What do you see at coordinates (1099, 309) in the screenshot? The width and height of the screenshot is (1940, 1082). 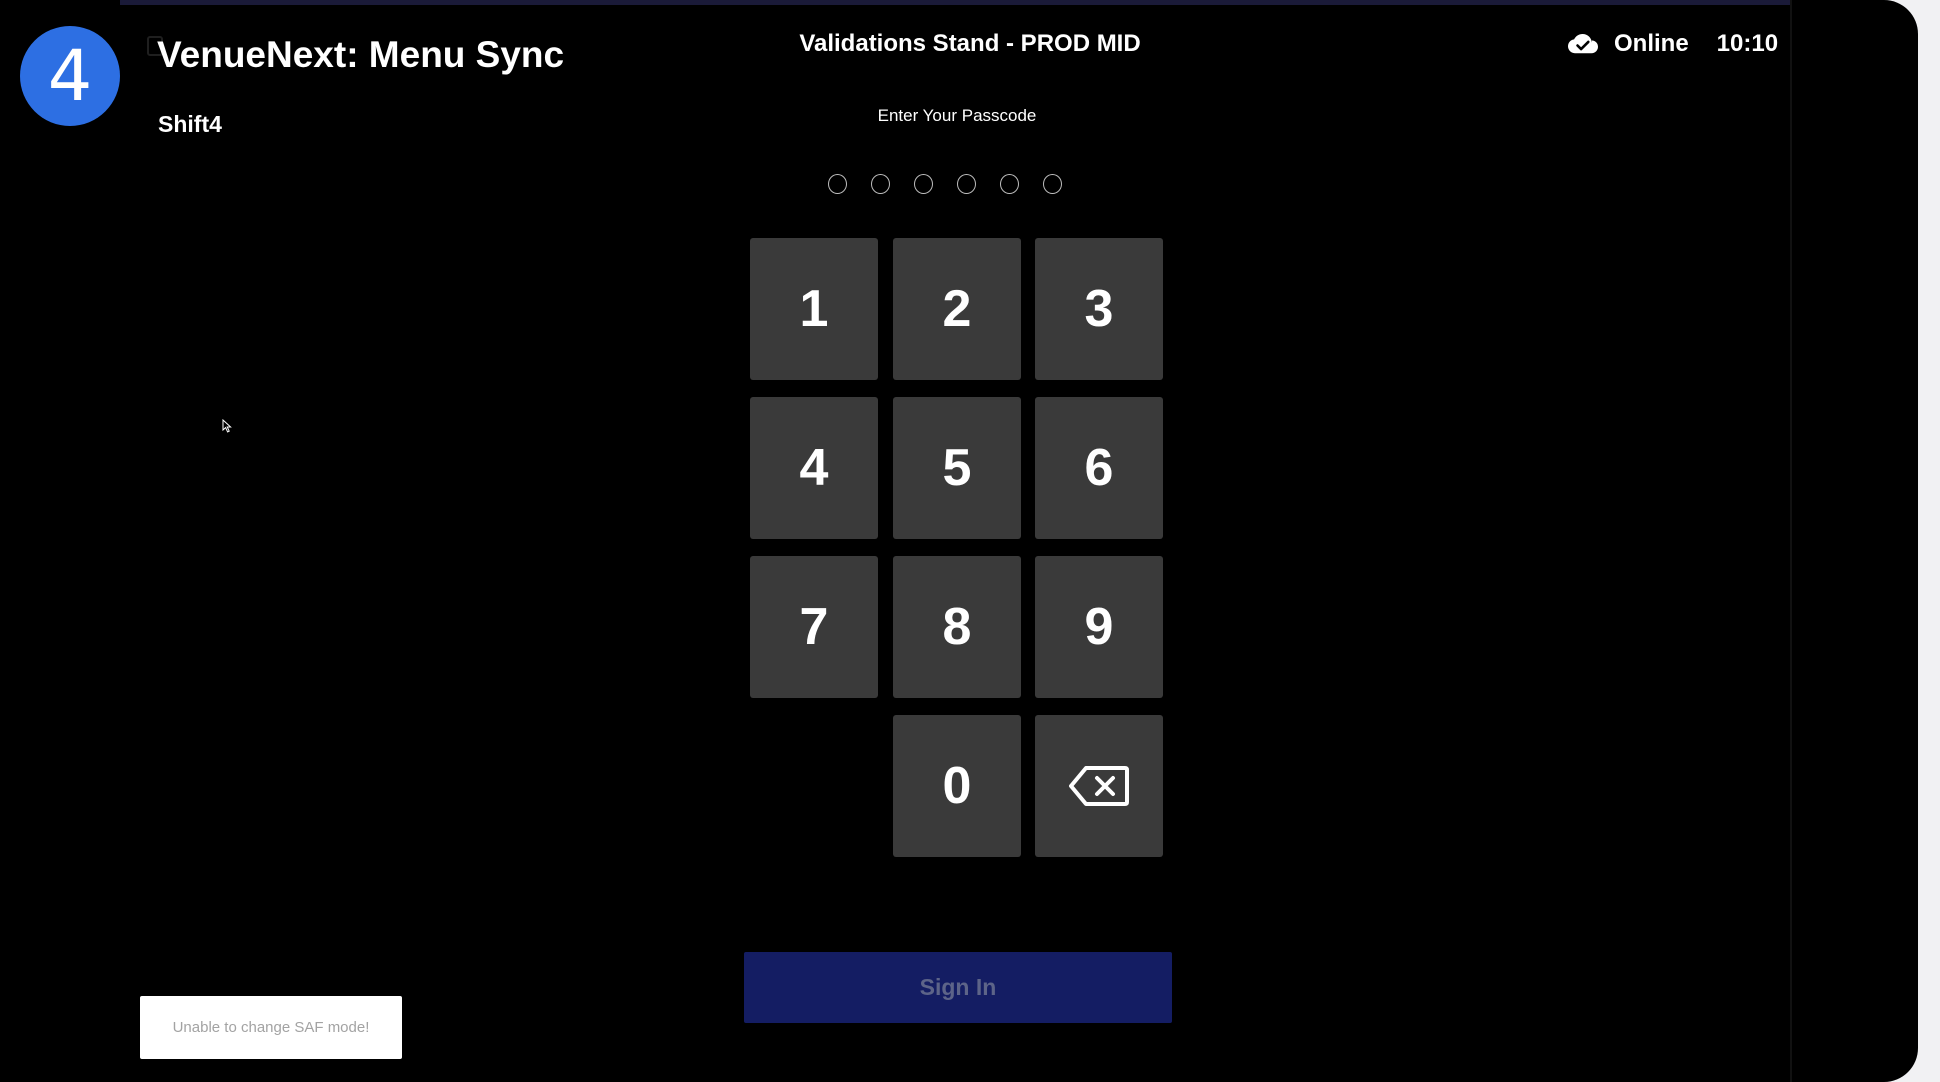 I see `keypad-key-3: 3` at bounding box center [1099, 309].